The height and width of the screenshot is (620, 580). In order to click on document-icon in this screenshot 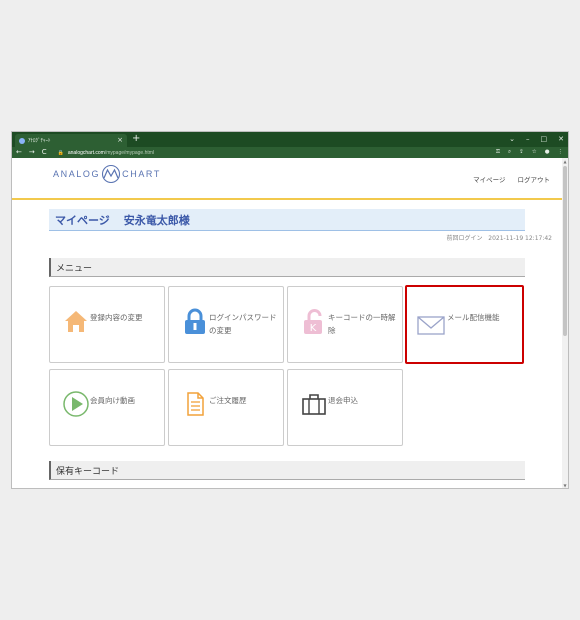, I will do `click(195, 404)`.